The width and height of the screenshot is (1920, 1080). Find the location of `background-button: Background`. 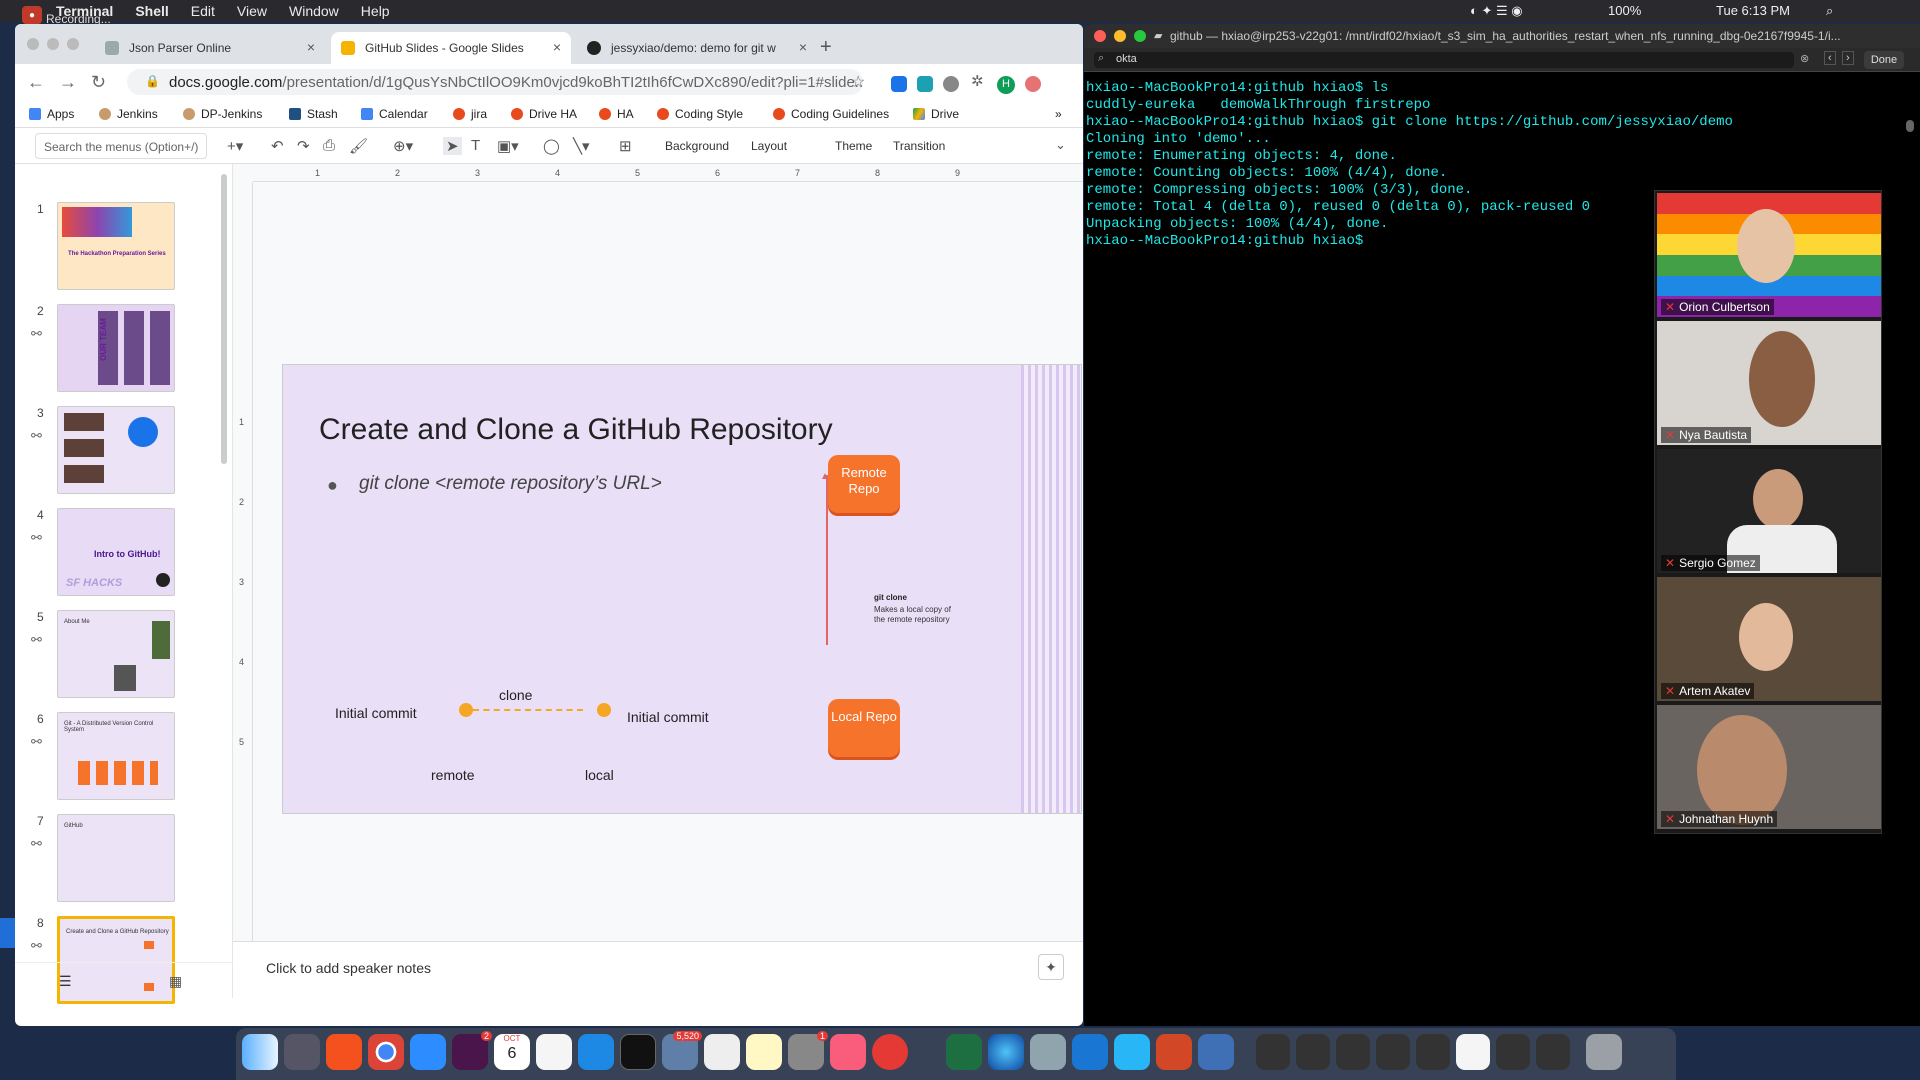

background-button: Background is located at coordinates (697, 146).